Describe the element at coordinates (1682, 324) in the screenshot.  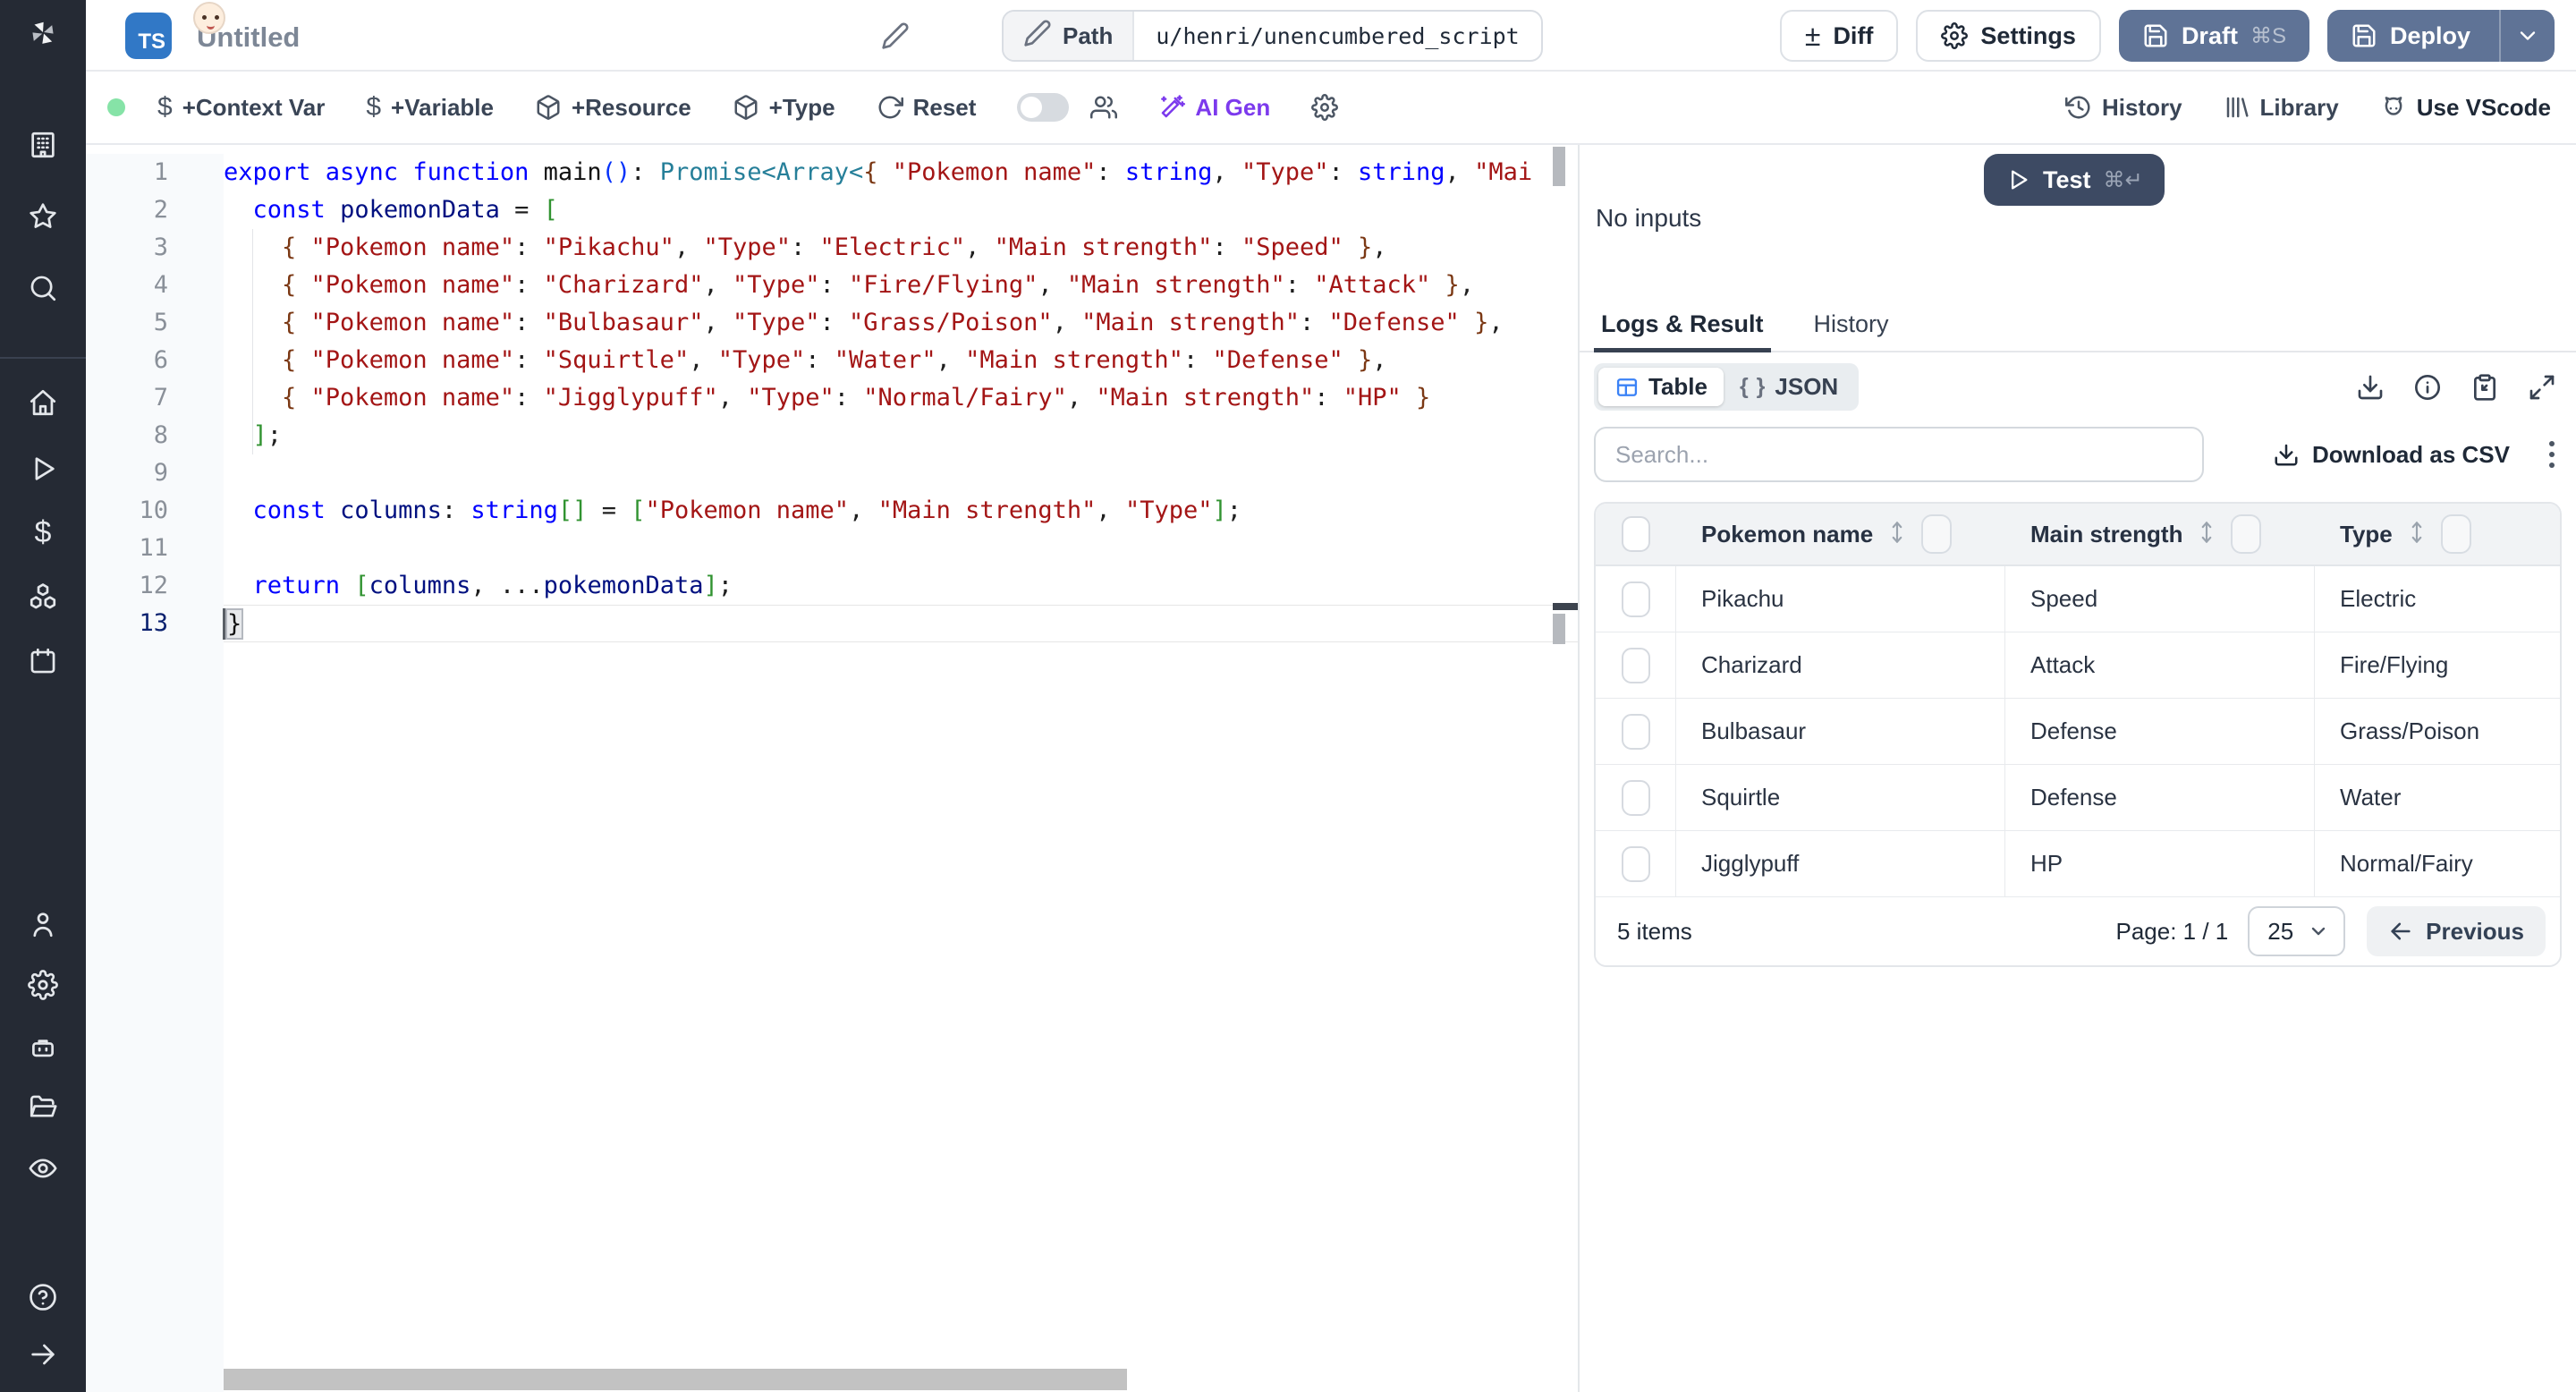
I see `tab-logs-result: Logs & Result` at that location.